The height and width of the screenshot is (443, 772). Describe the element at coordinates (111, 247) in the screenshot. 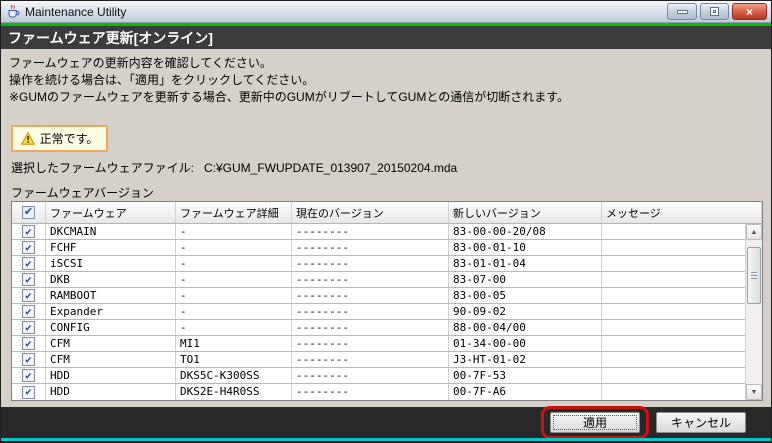

I see `cell-firmware: FCHF` at that location.